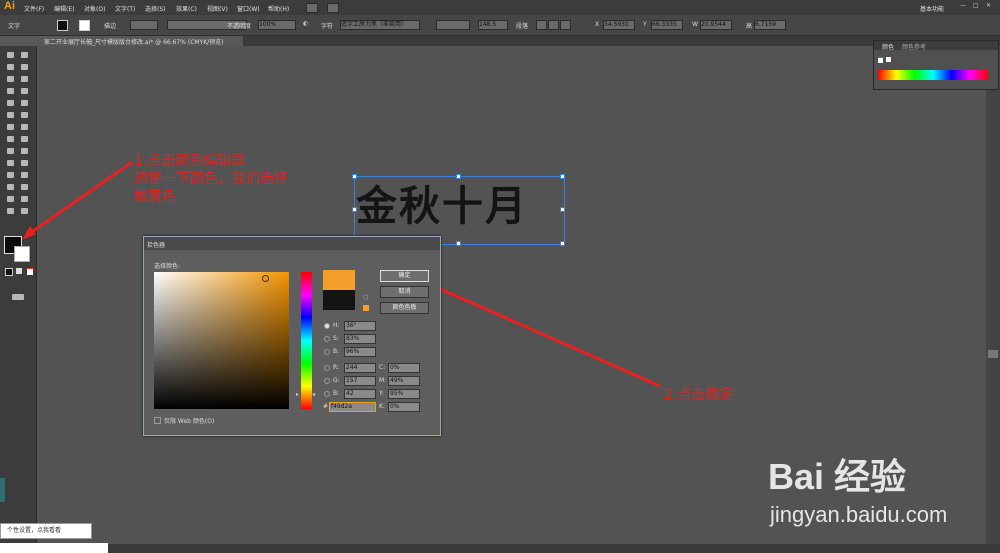 The image size is (1000, 553). Describe the element at coordinates (382, 406) in the screenshot. I see `k-label: K:` at that location.